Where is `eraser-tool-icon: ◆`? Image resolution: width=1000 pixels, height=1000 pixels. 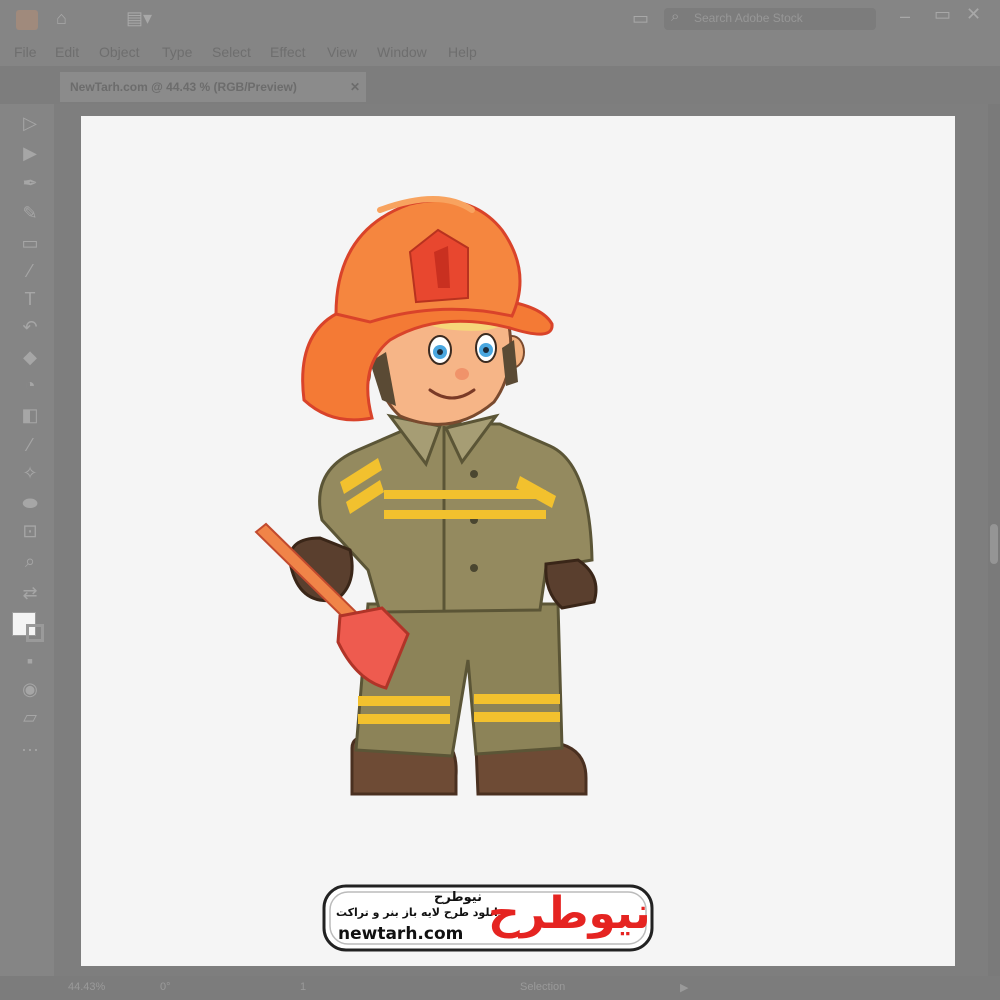
eraser-tool-icon: ◆ is located at coordinates (30, 357).